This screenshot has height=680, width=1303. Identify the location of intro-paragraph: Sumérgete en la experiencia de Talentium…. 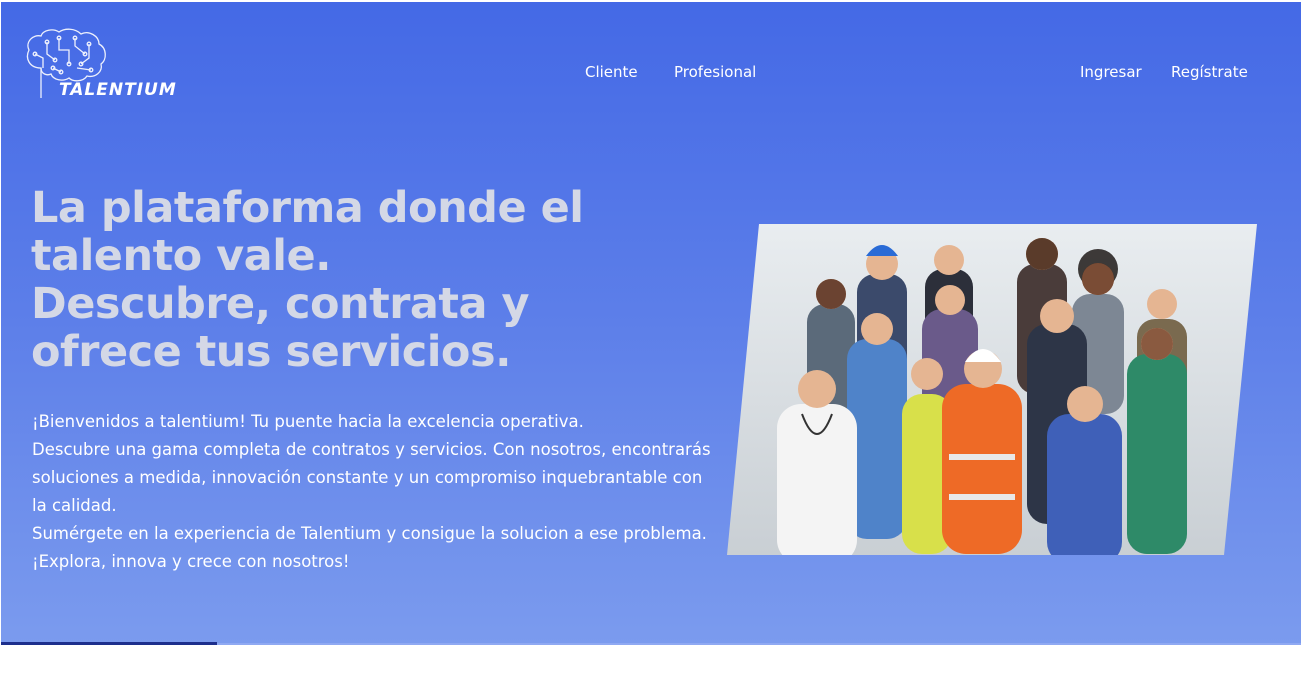
(369, 533).